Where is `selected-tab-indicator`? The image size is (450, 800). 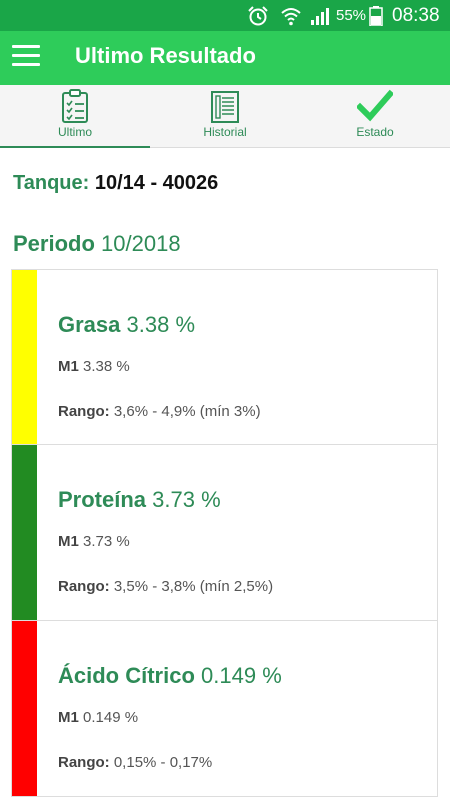
selected-tab-indicator is located at coordinates (75, 147).